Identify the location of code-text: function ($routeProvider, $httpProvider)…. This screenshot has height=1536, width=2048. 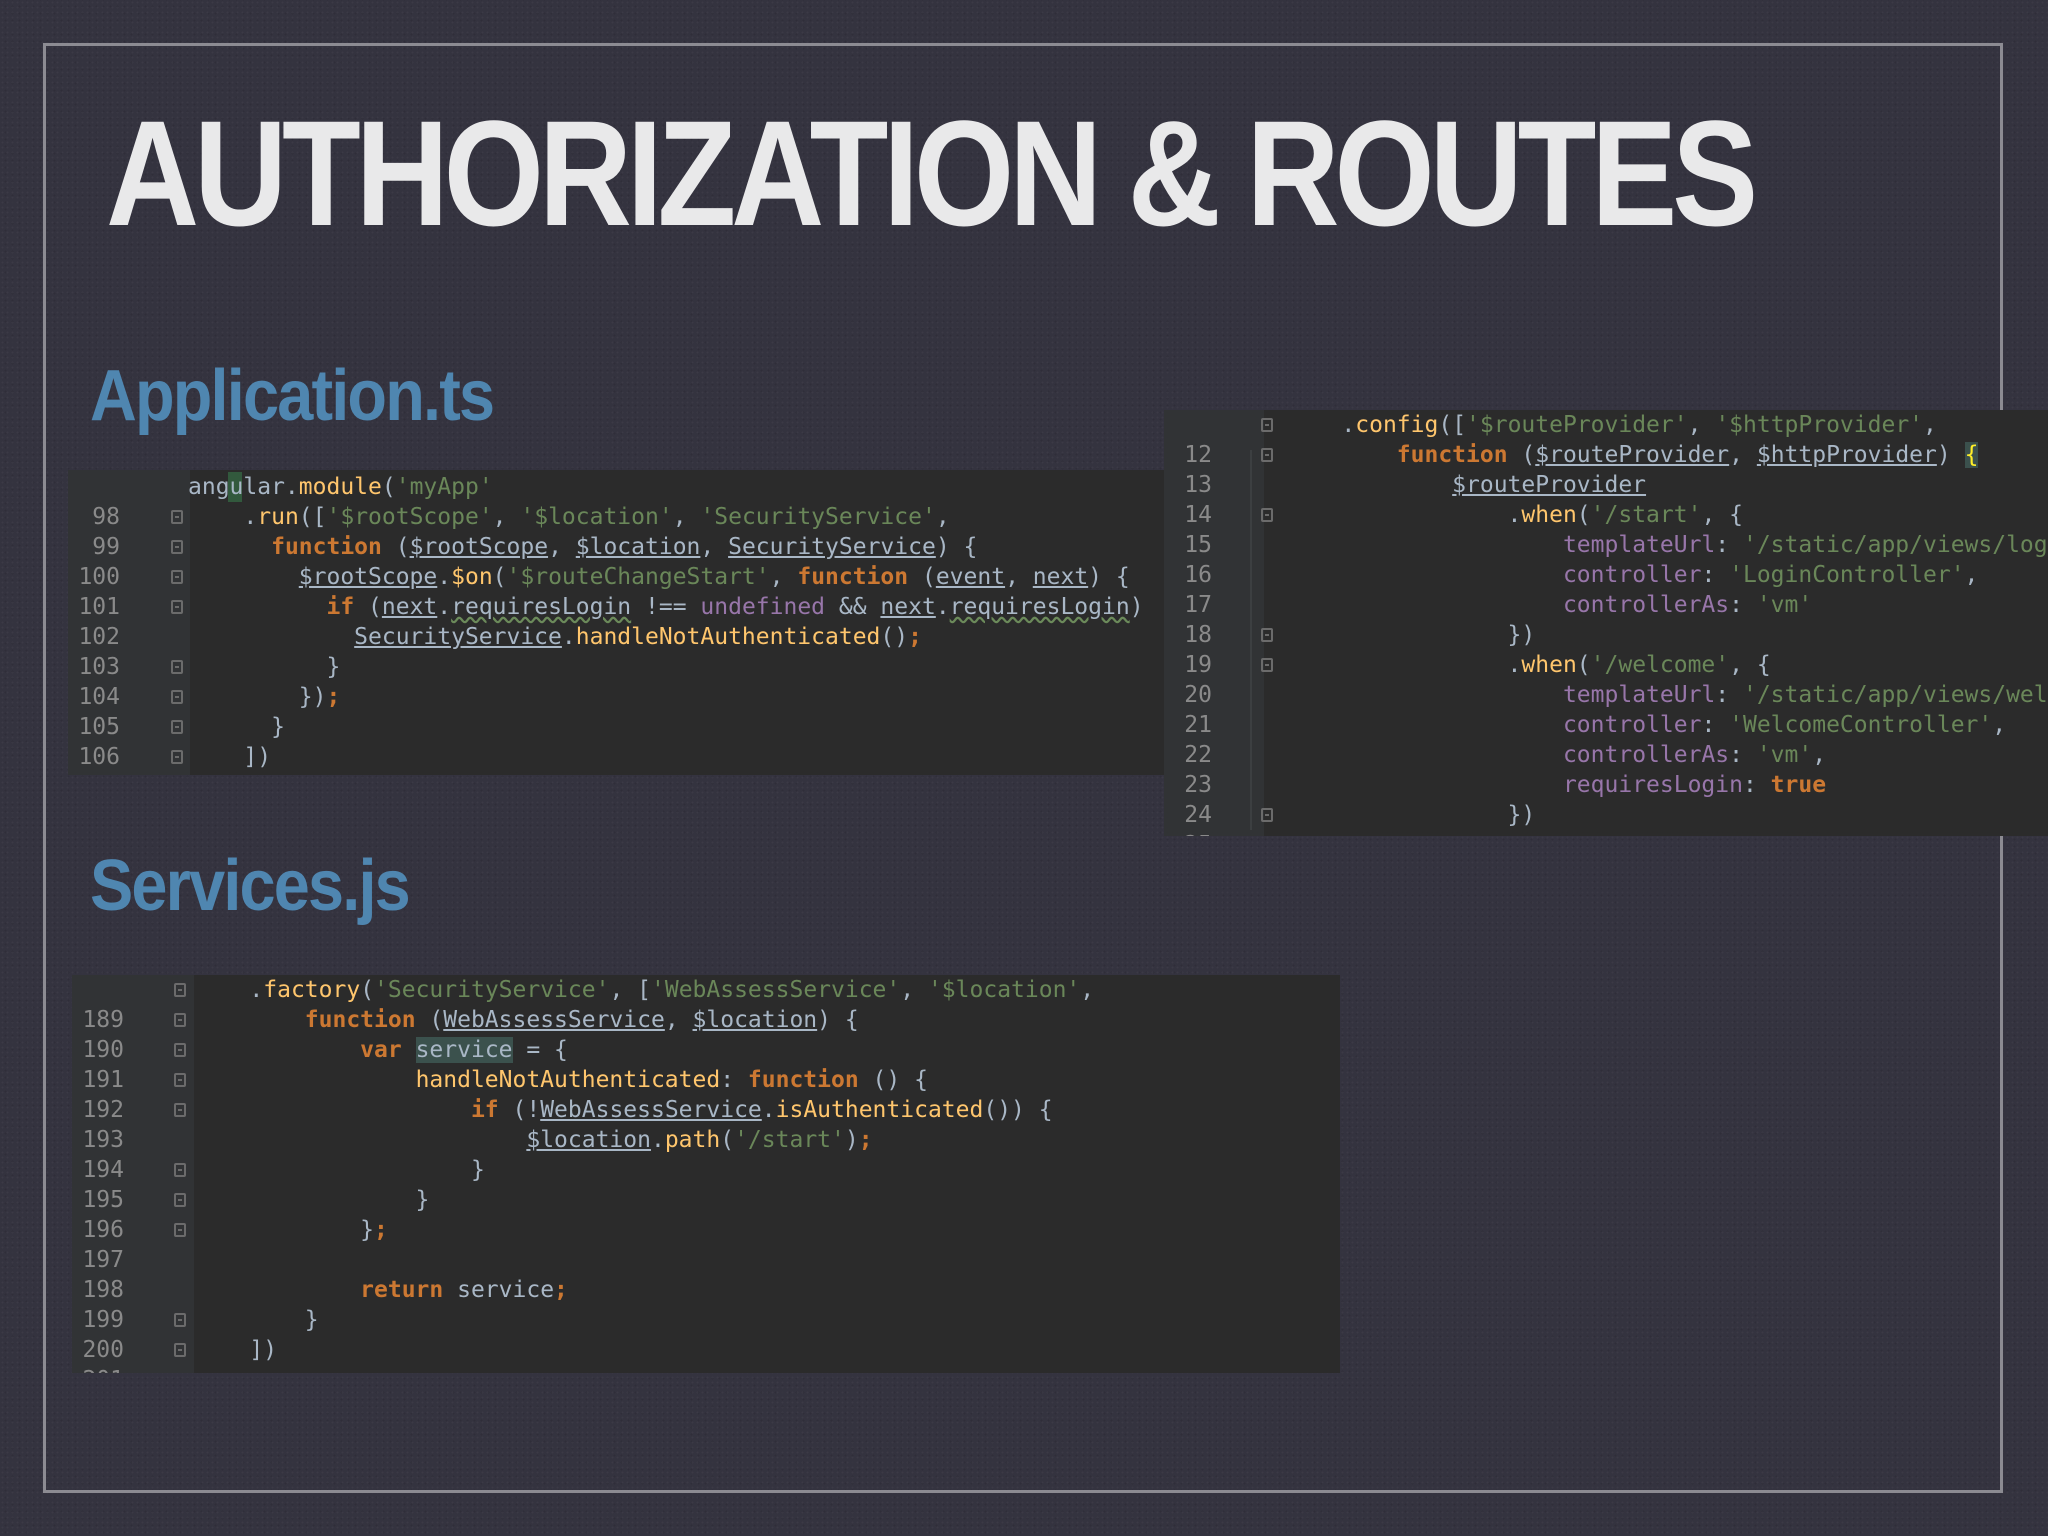
(1687, 455).